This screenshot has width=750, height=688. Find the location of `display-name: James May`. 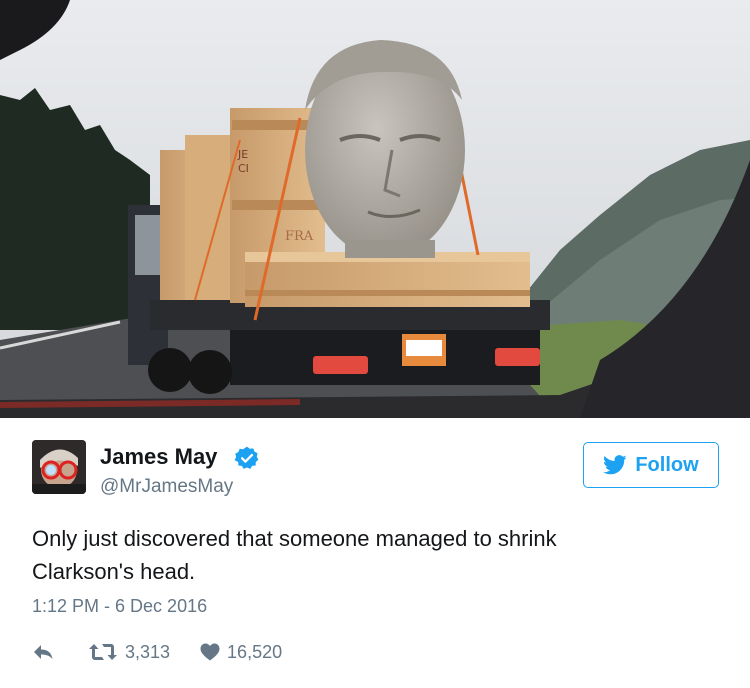

display-name: James May is located at coordinates (158, 457).